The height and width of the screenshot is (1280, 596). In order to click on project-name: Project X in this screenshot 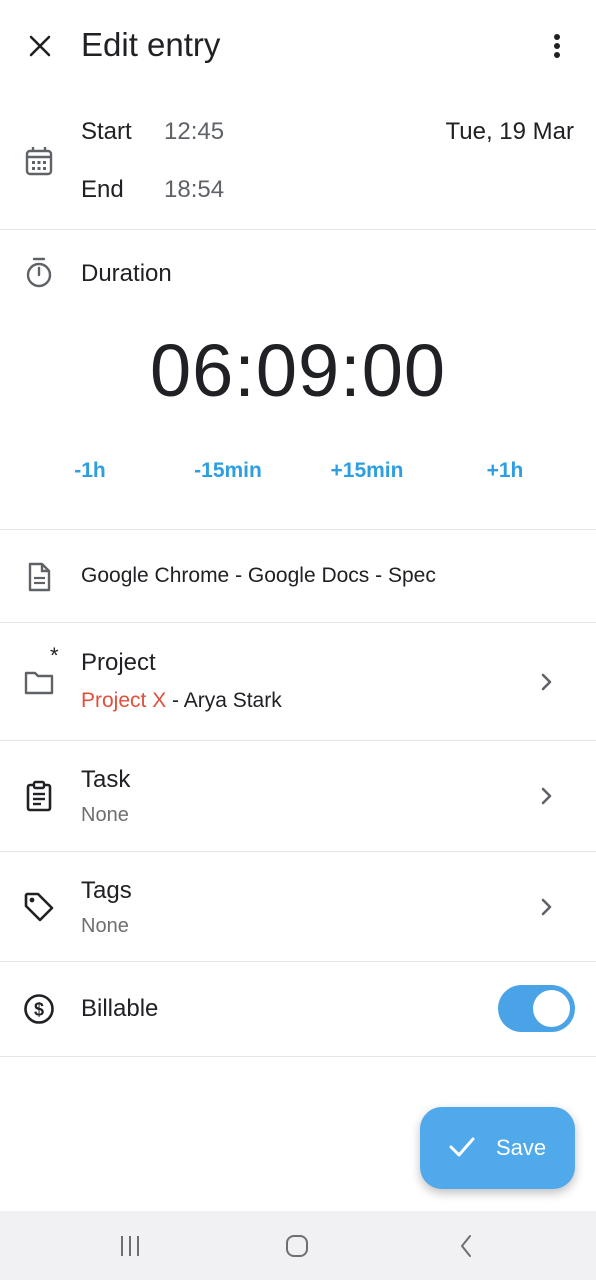, I will do `click(124, 700)`.